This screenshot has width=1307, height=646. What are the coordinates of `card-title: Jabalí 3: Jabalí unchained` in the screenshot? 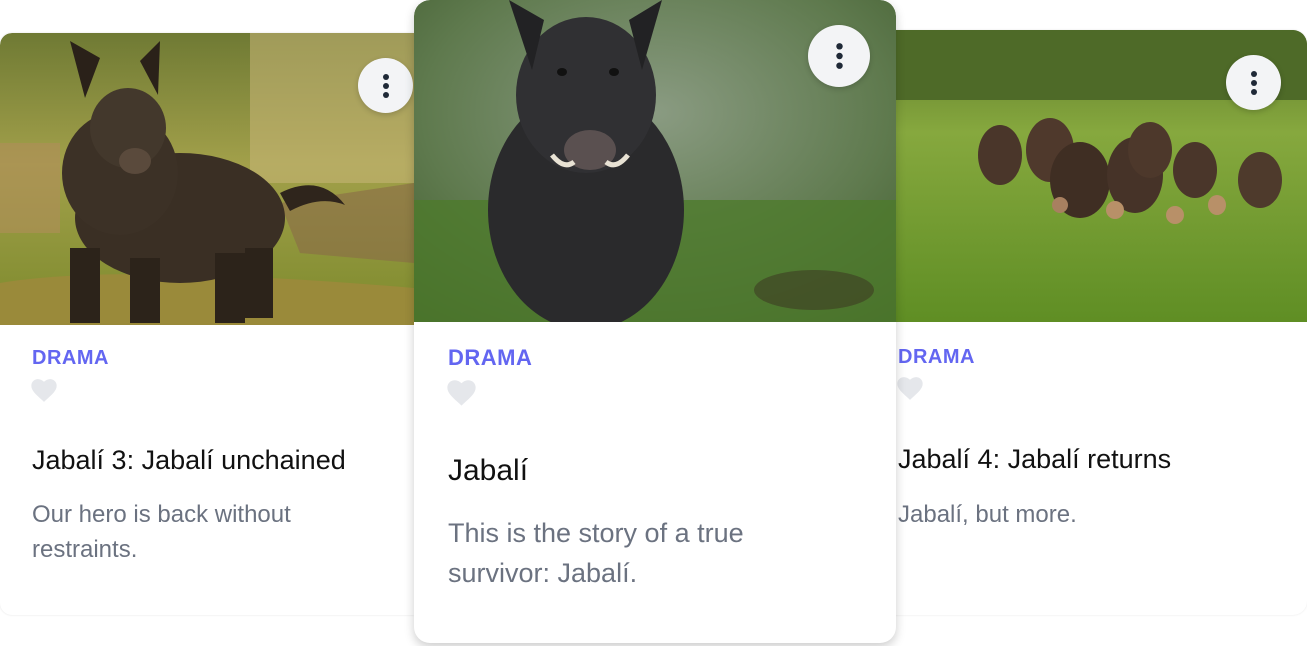 It's located at (189, 460).